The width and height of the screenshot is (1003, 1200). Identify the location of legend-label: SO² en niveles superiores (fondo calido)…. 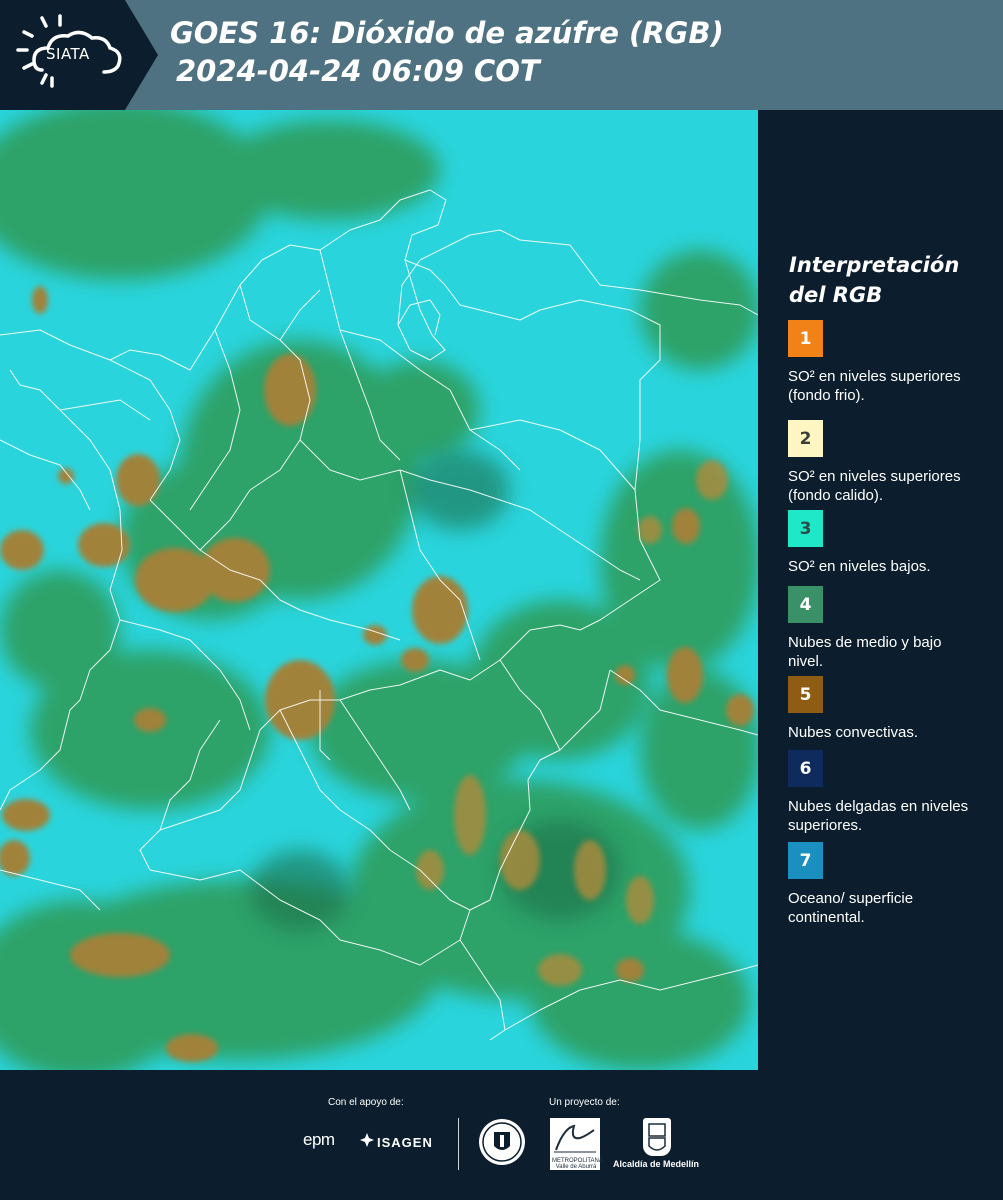
(874, 486).